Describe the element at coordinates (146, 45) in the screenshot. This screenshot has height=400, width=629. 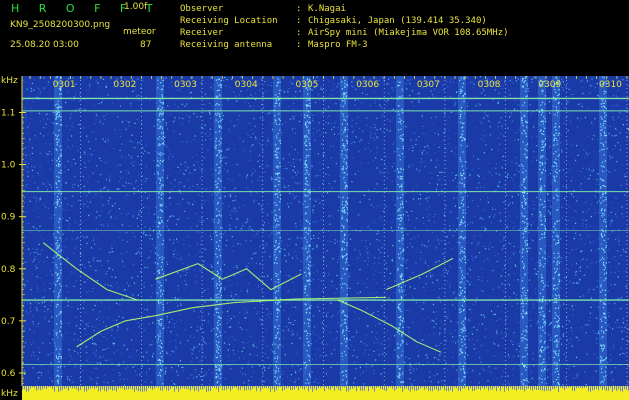
I see `count-label: 87` at that location.